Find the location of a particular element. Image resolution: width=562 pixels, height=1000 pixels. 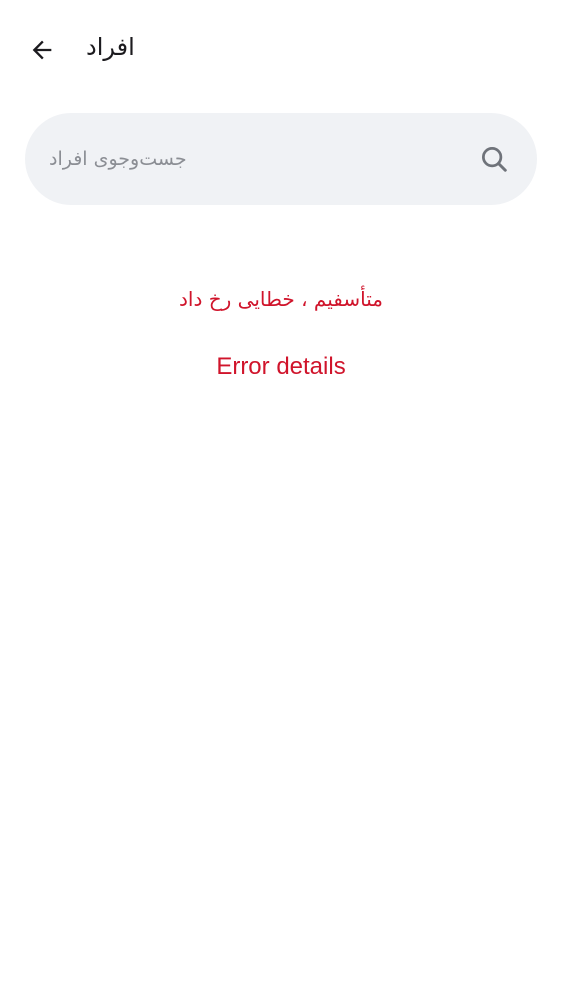

arrow-left-icon is located at coordinates (42, 50).